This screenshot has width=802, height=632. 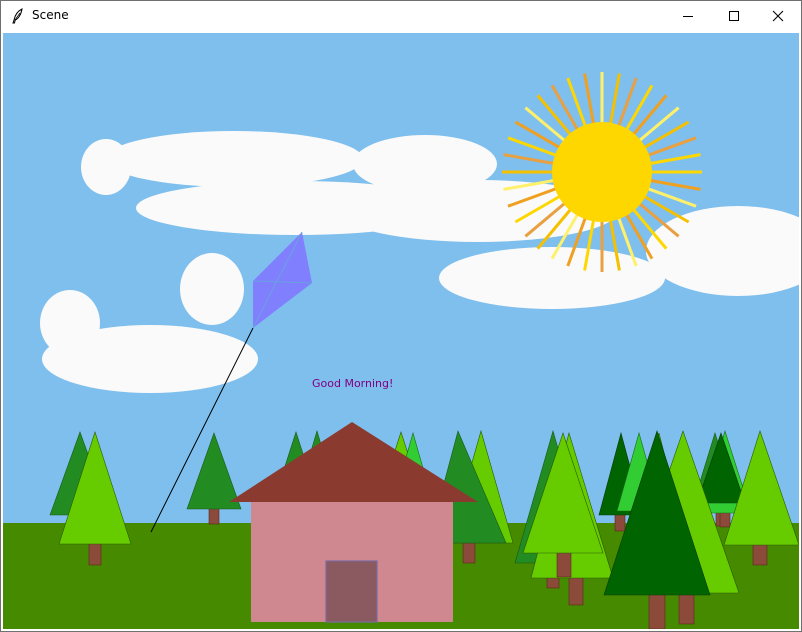 I want to click on minimize-button, so click(x=688, y=16).